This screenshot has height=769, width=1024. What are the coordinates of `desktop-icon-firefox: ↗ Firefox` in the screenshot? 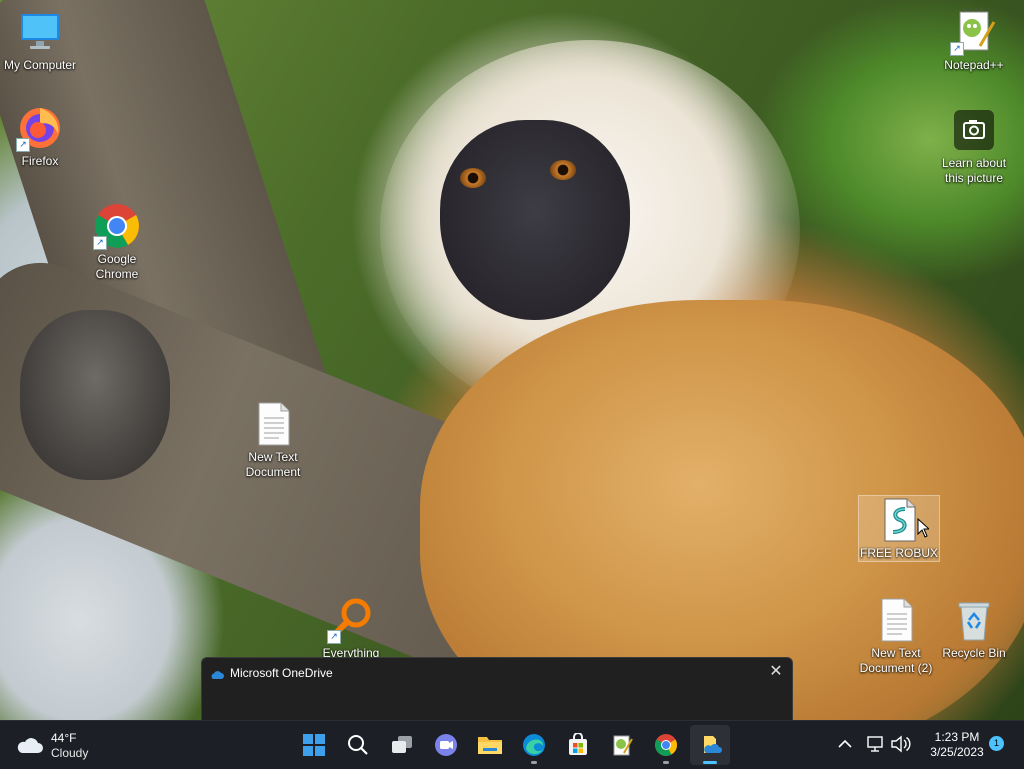 It's located at (40, 136).